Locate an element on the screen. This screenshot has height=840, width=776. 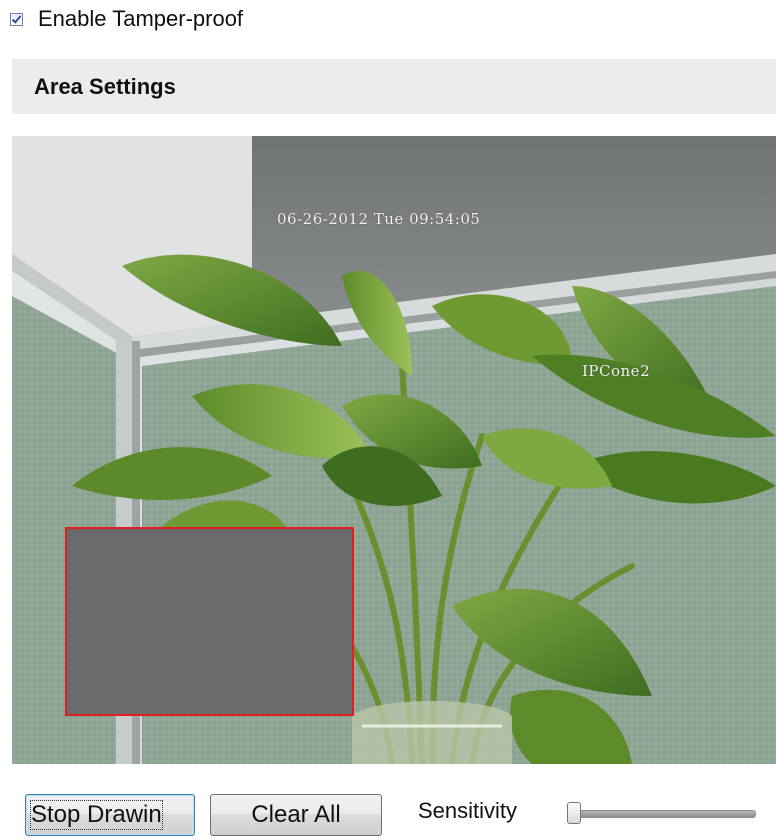
osd-timestamp: 06-26-2012 Tue 09:54:05 is located at coordinates (379, 219).